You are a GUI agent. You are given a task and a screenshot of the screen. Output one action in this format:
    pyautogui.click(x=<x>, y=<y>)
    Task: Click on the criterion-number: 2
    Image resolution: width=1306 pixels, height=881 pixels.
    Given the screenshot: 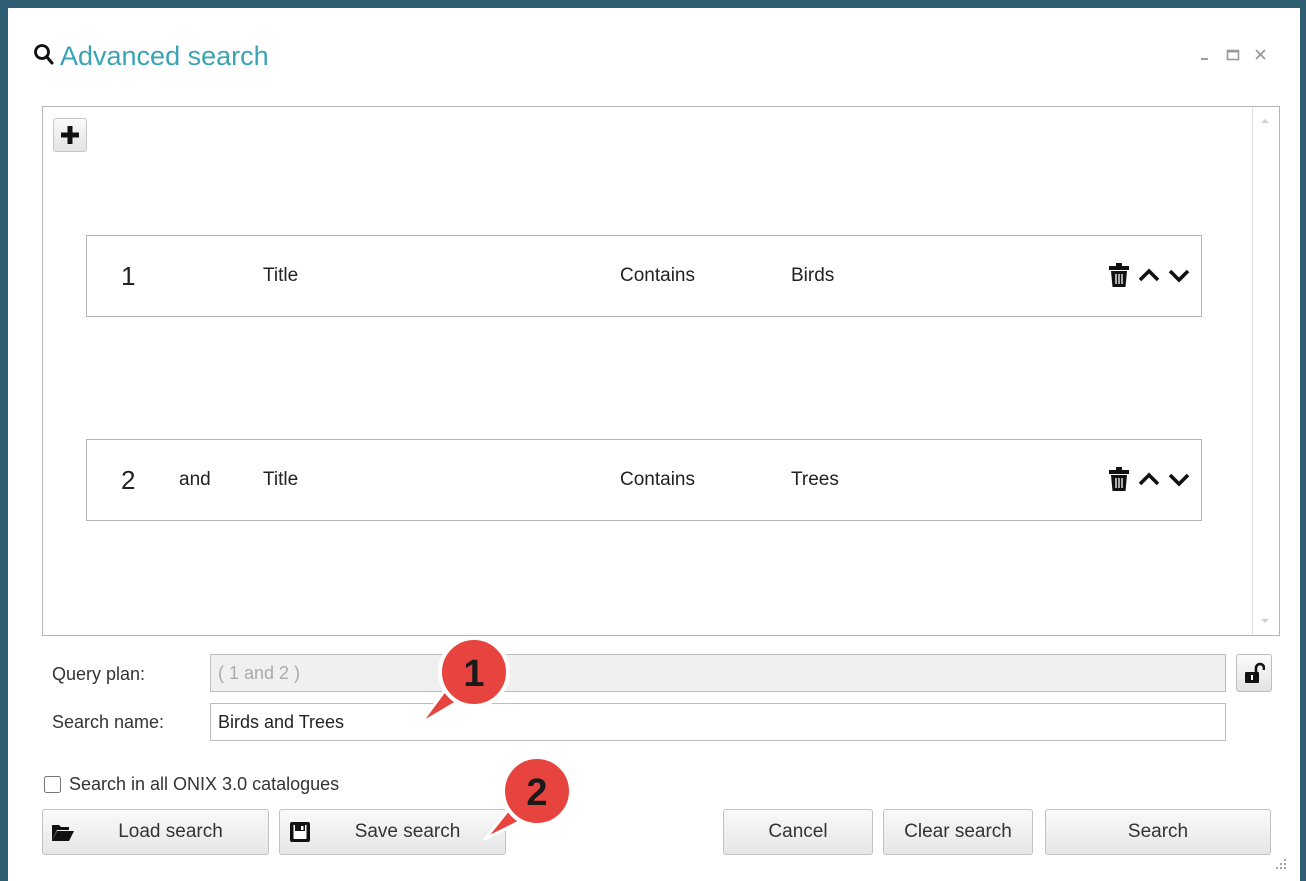 What is the action you would take?
    pyautogui.click(x=128, y=480)
    